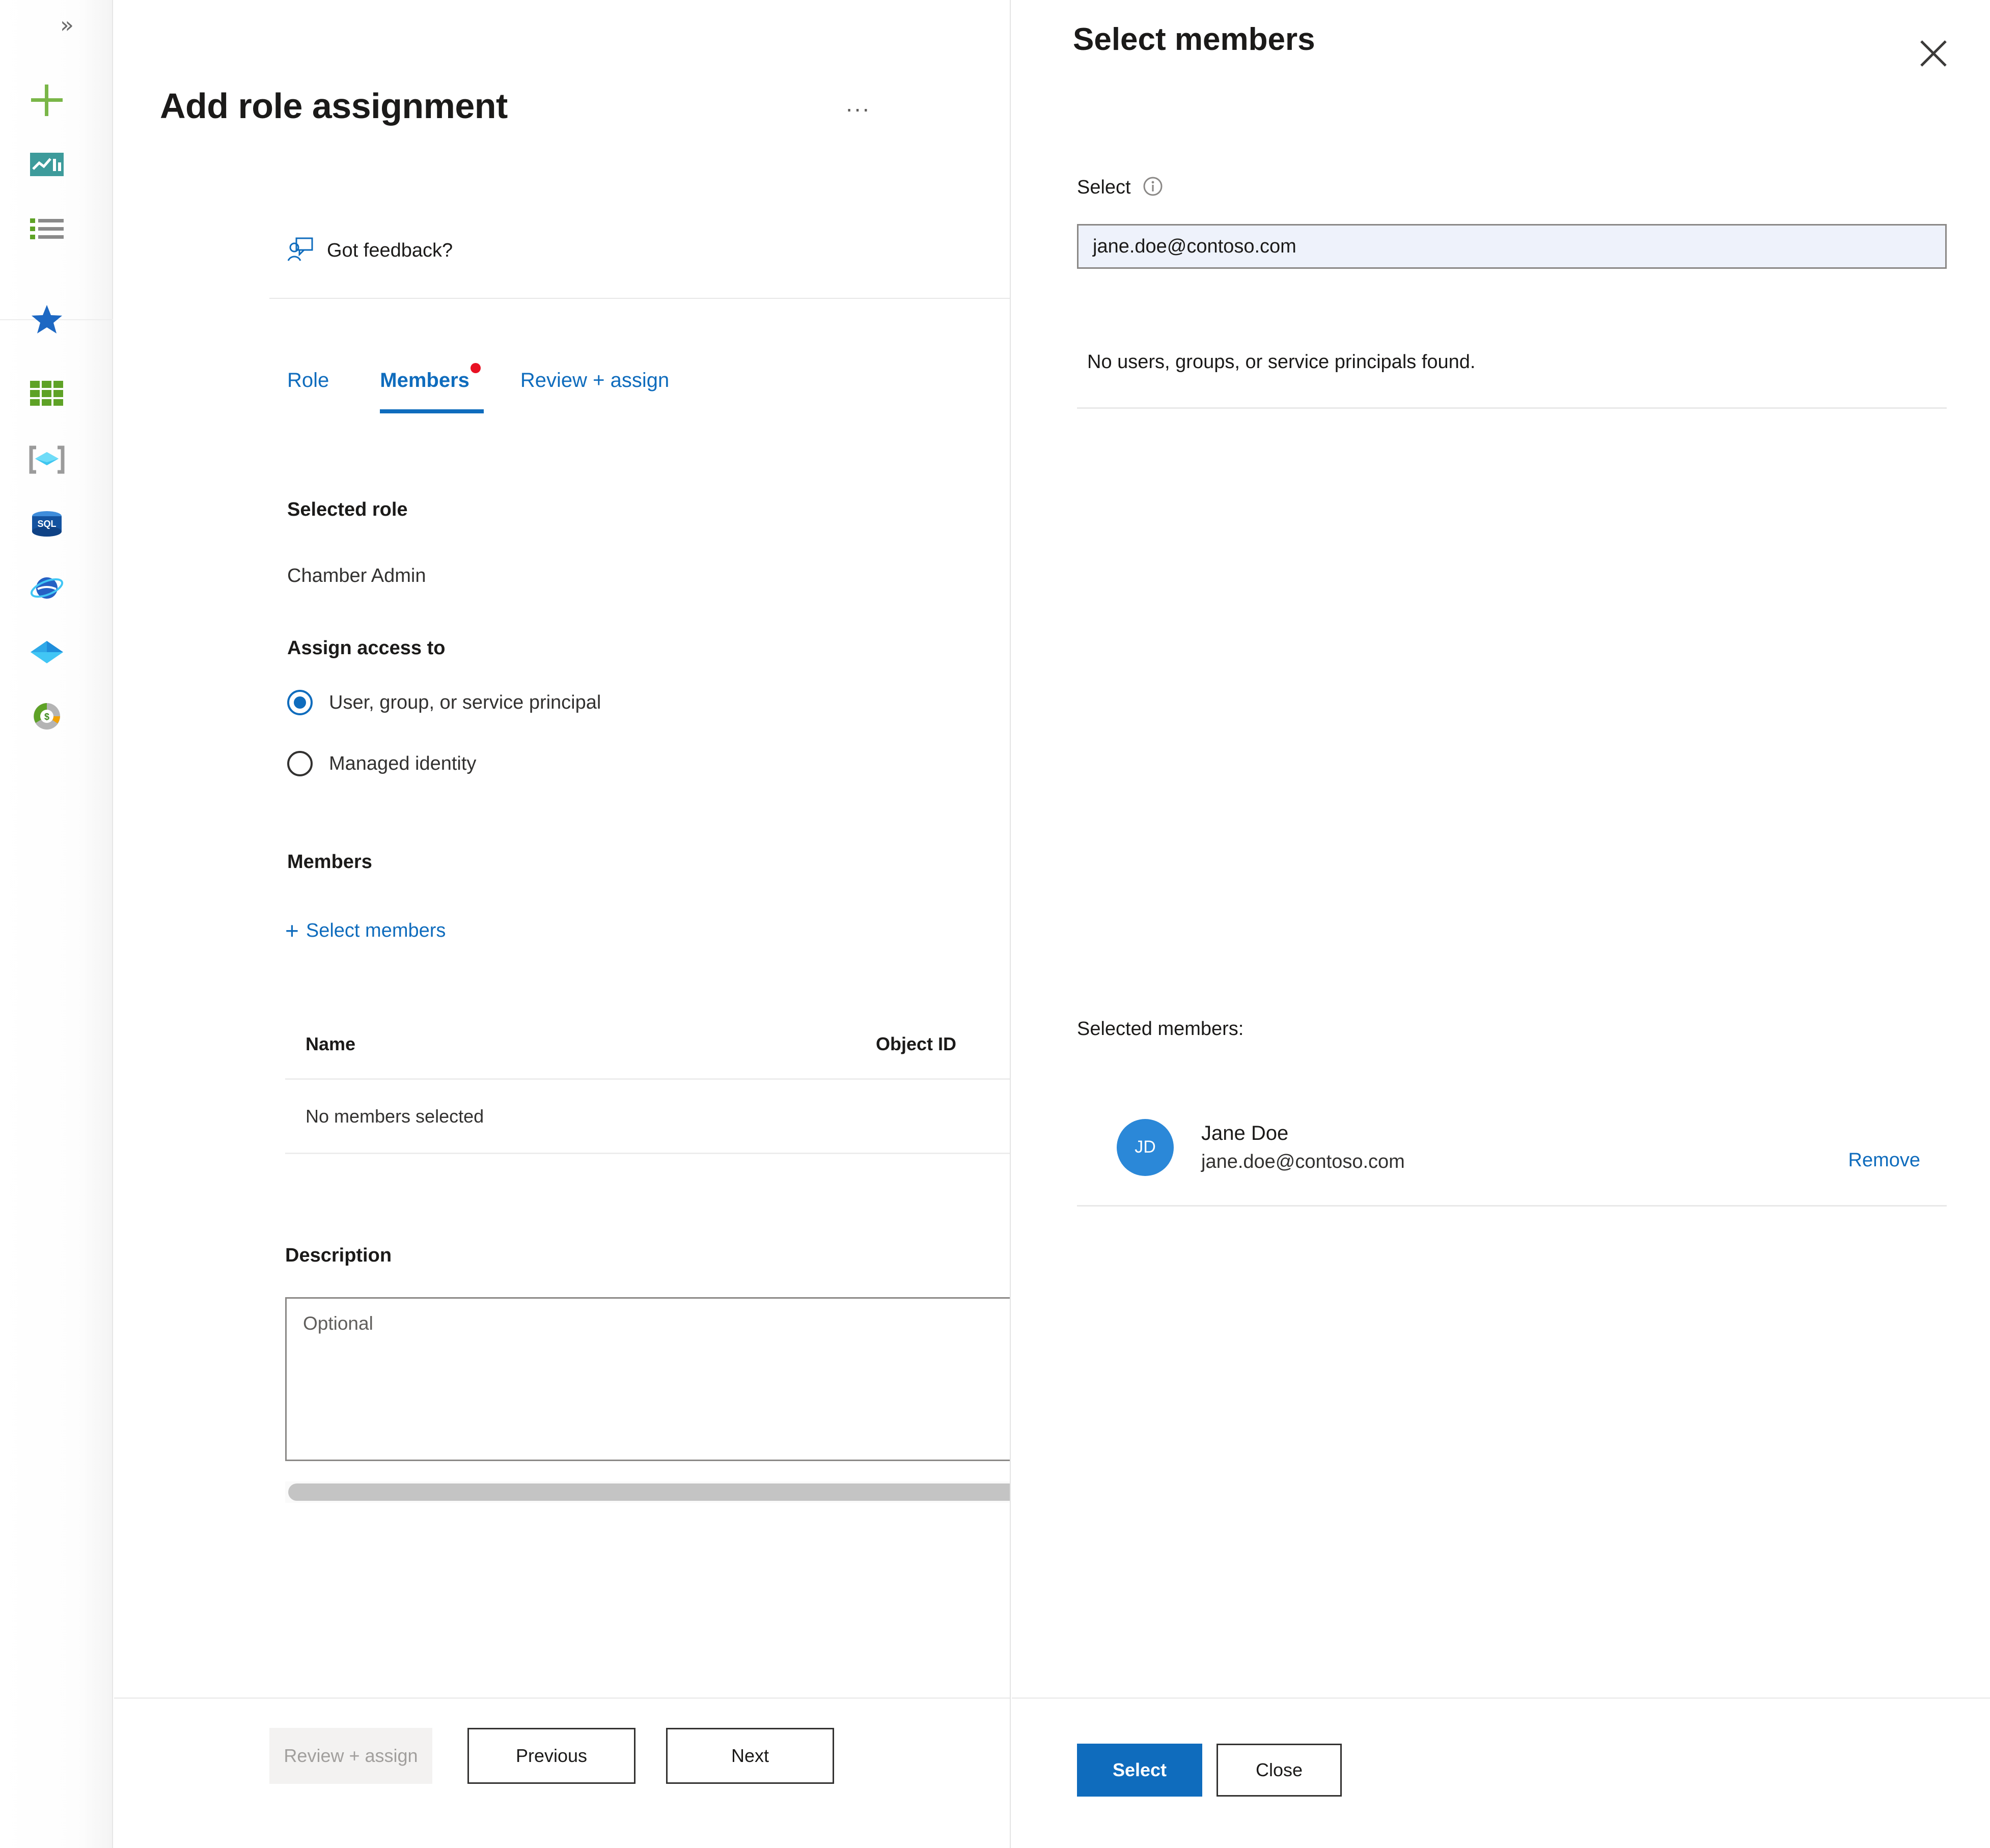 The image size is (1990, 1848). Describe the element at coordinates (857, 108) in the screenshot. I see `more-options-icon: ···` at that location.